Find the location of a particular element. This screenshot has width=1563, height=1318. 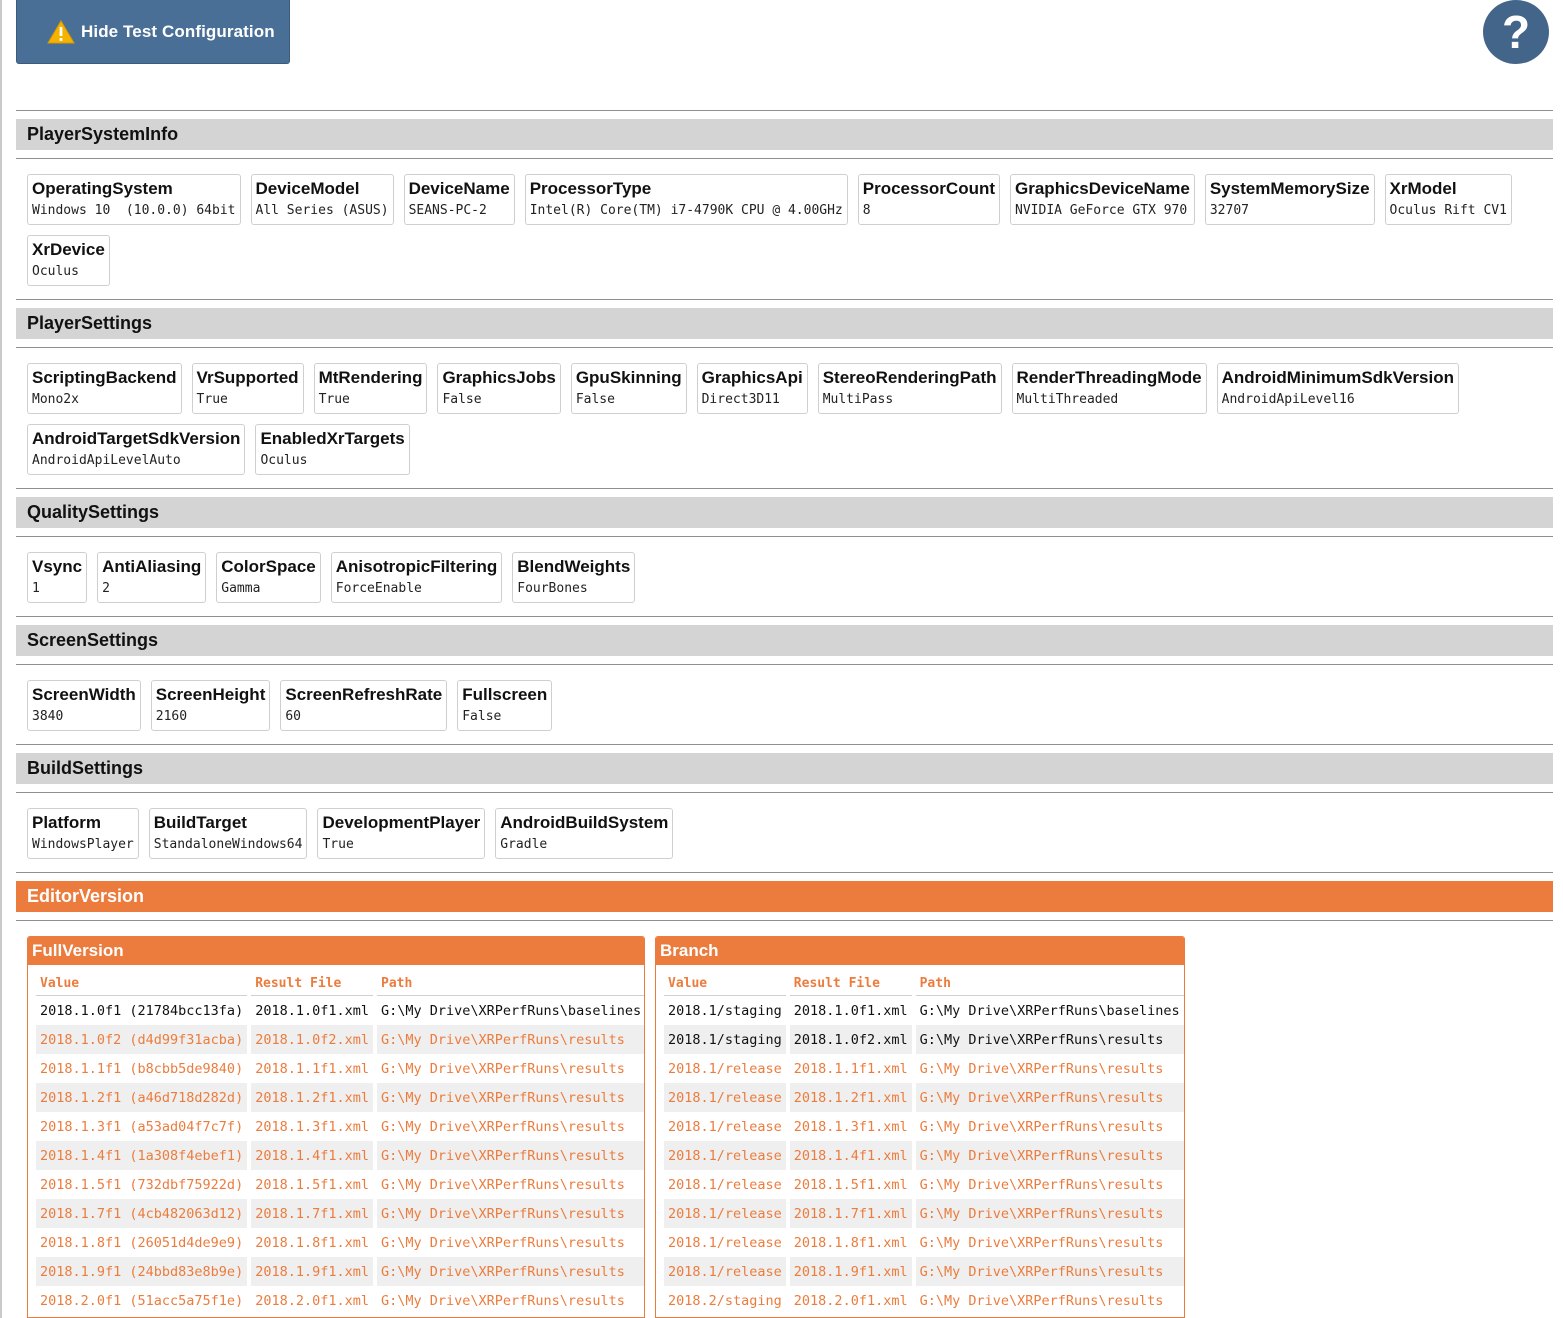

column-header-path: Path is located at coordinates (1049, 982).